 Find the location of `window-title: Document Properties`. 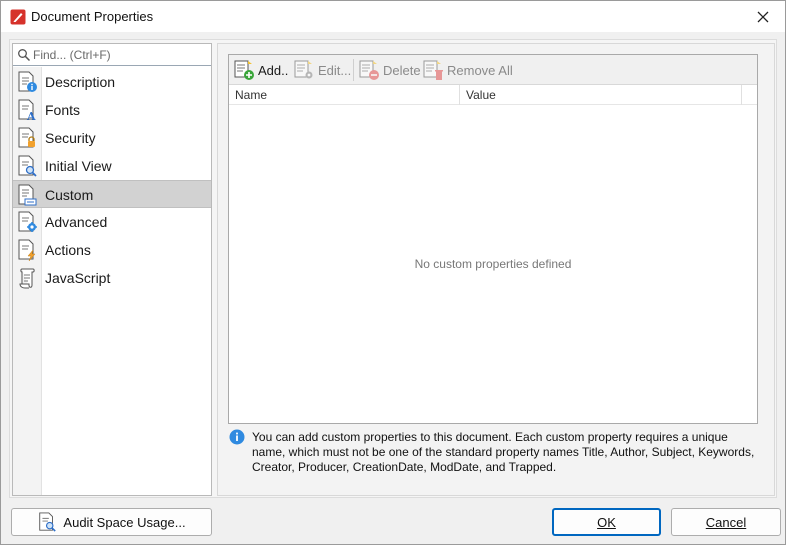

window-title: Document Properties is located at coordinates (92, 16).